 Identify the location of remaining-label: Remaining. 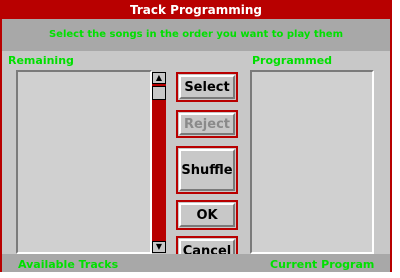
(41, 60).